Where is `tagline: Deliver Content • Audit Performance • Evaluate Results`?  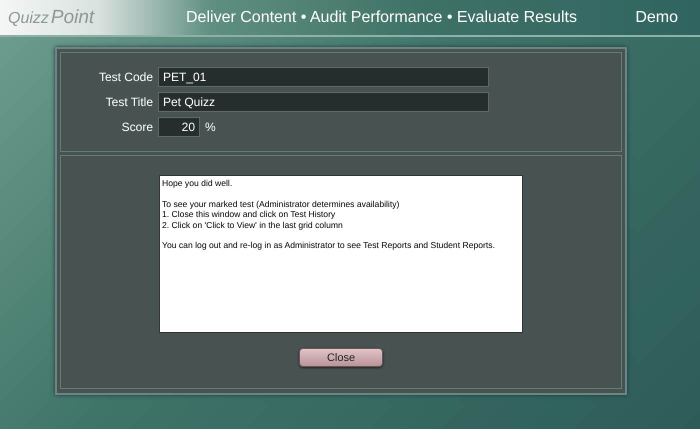
tagline: Deliver Content • Audit Performance • Evaluate Results is located at coordinates (381, 17).